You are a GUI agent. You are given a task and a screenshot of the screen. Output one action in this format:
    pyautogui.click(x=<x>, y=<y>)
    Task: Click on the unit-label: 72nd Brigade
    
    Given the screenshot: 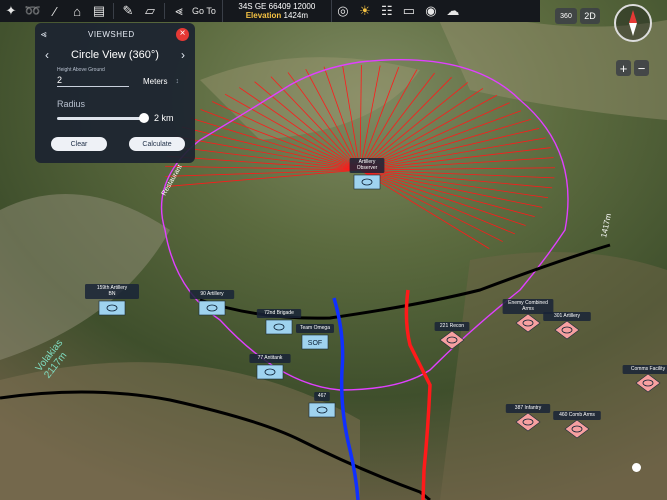 What is the action you would take?
    pyautogui.click(x=279, y=313)
    